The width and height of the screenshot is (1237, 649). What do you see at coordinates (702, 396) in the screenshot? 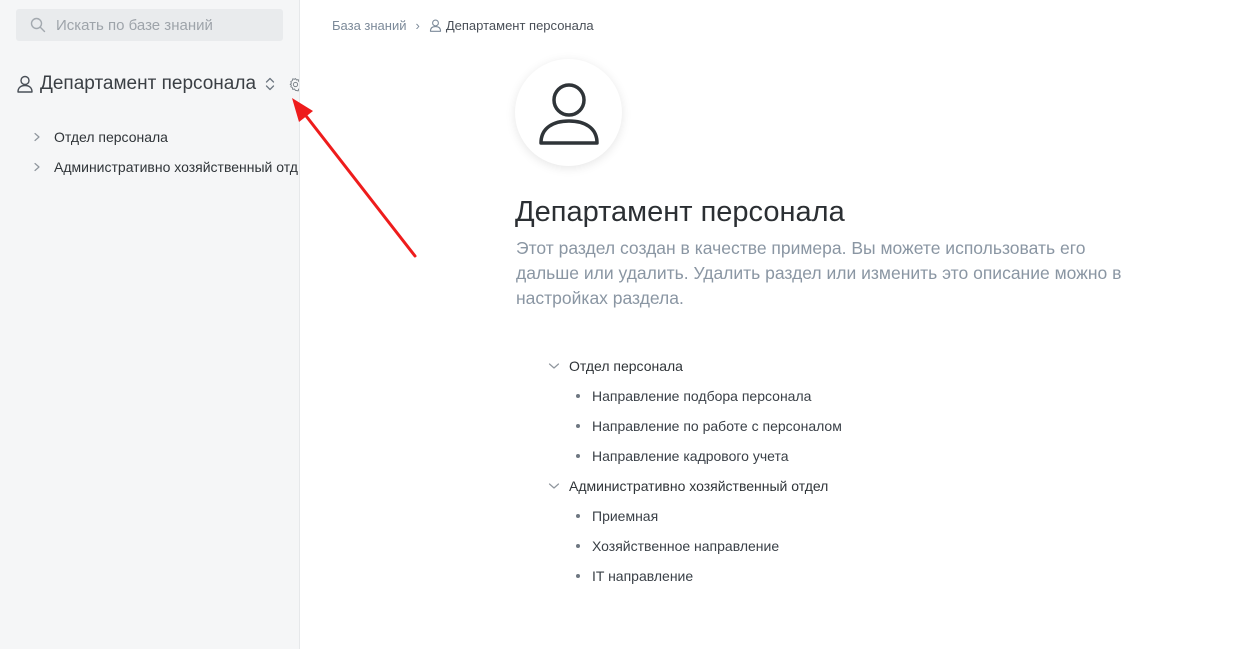
I see `list-item-label: Направление подбора персонала` at bounding box center [702, 396].